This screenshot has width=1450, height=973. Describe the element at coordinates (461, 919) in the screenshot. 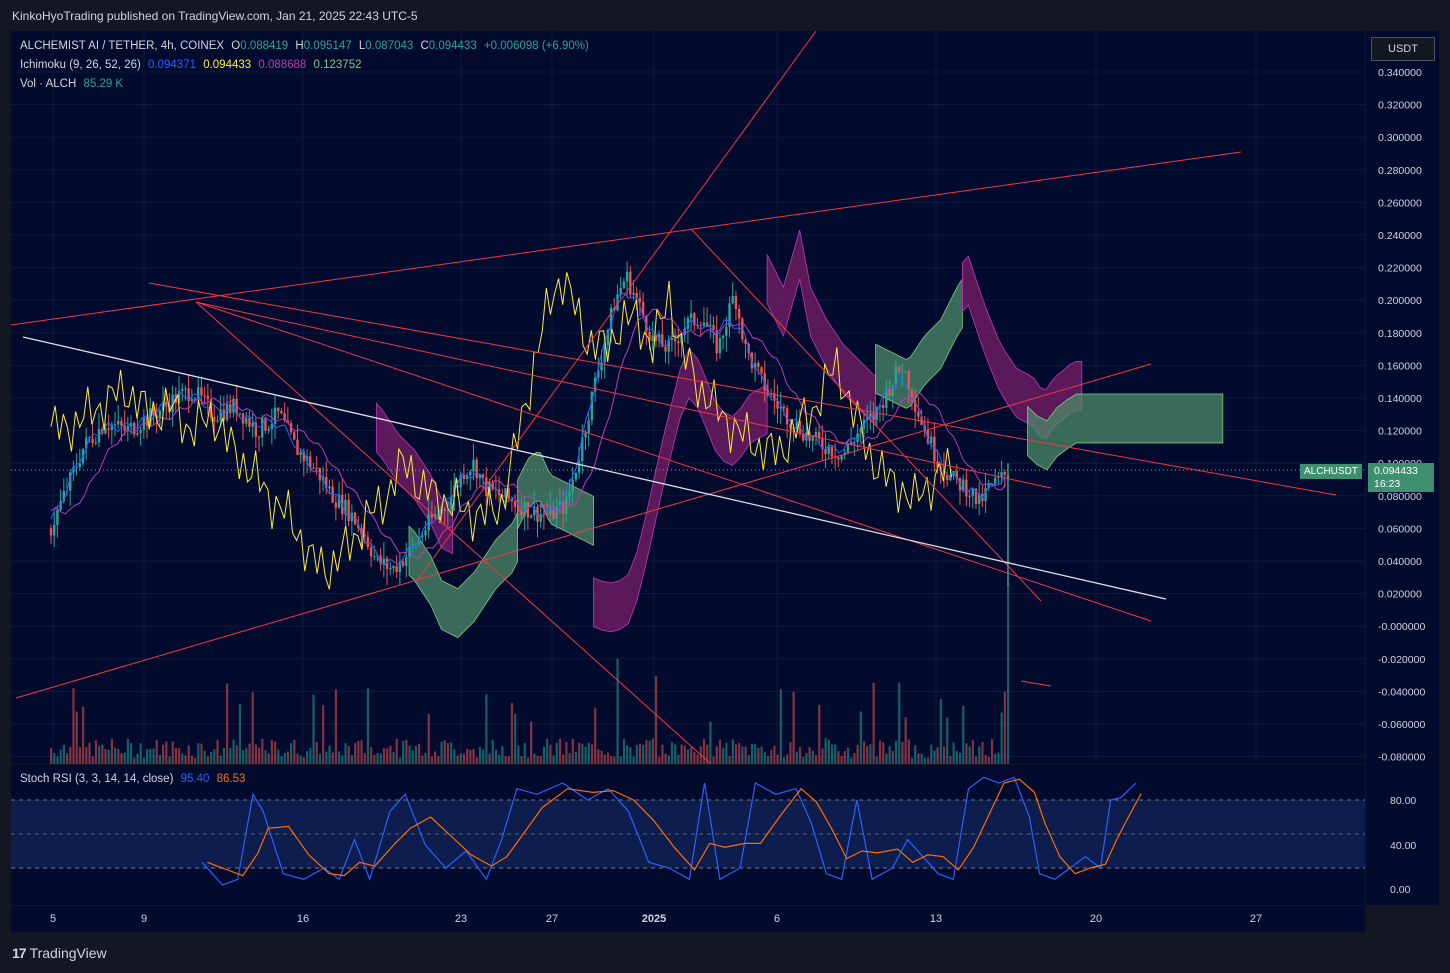

I see `time-tick-label: 23` at that location.